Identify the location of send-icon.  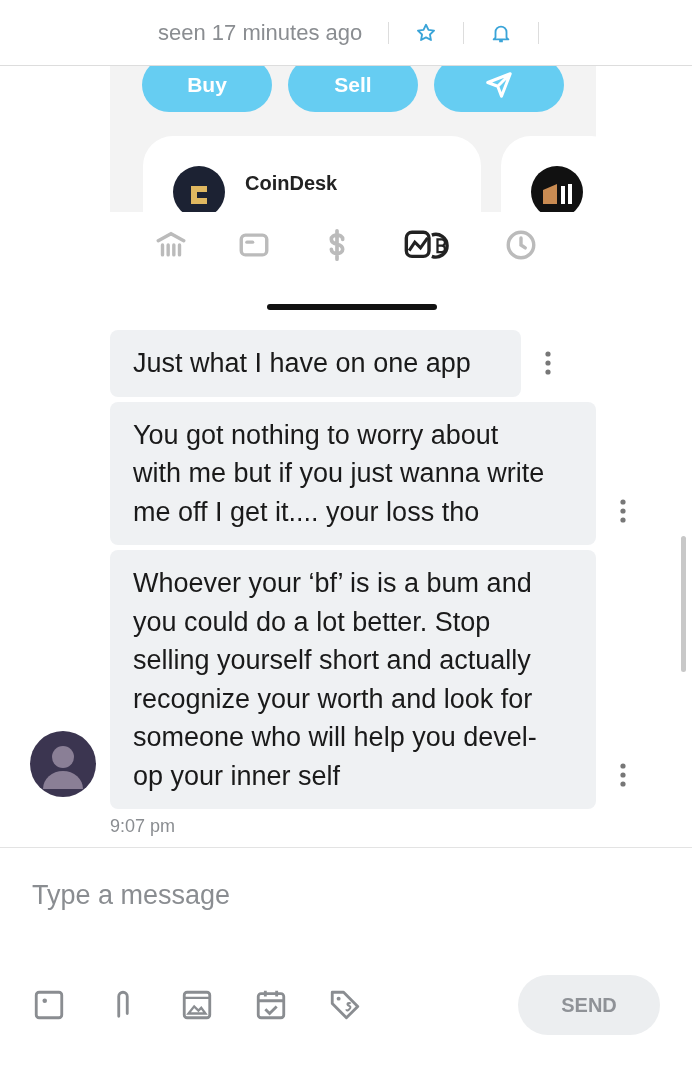
(499, 85).